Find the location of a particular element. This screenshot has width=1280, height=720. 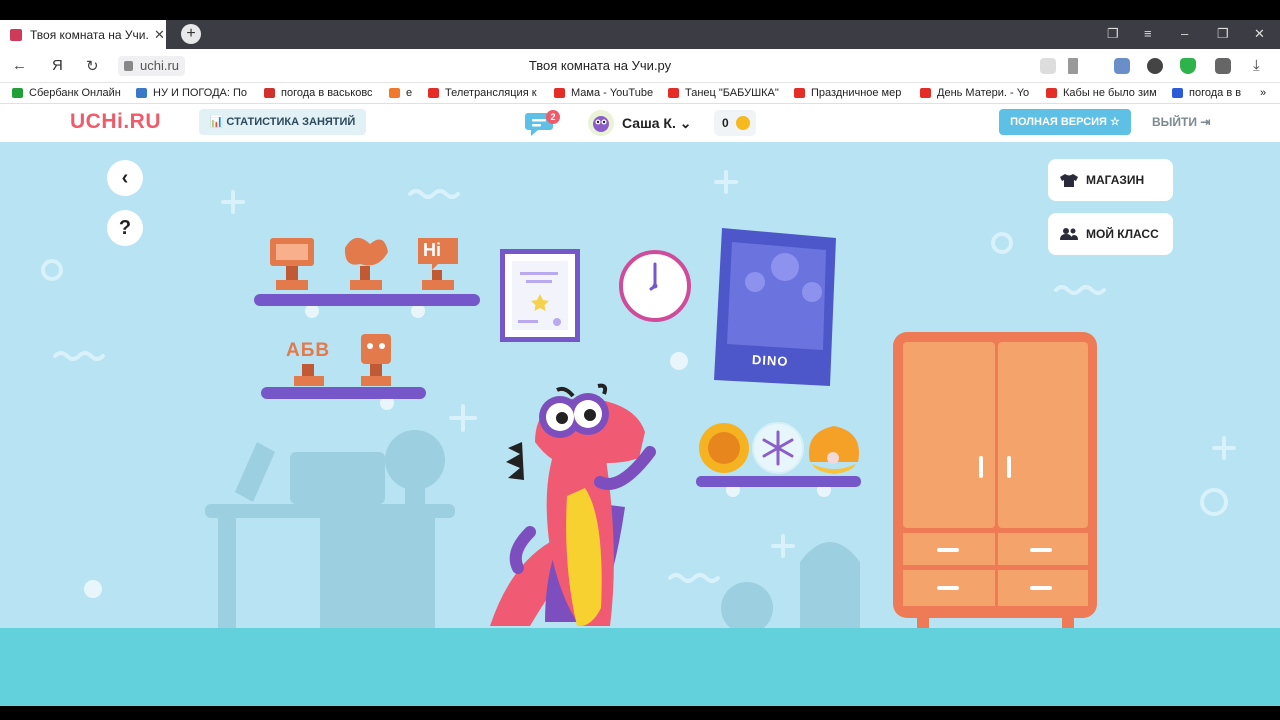

room-floor is located at coordinates (640, 667).